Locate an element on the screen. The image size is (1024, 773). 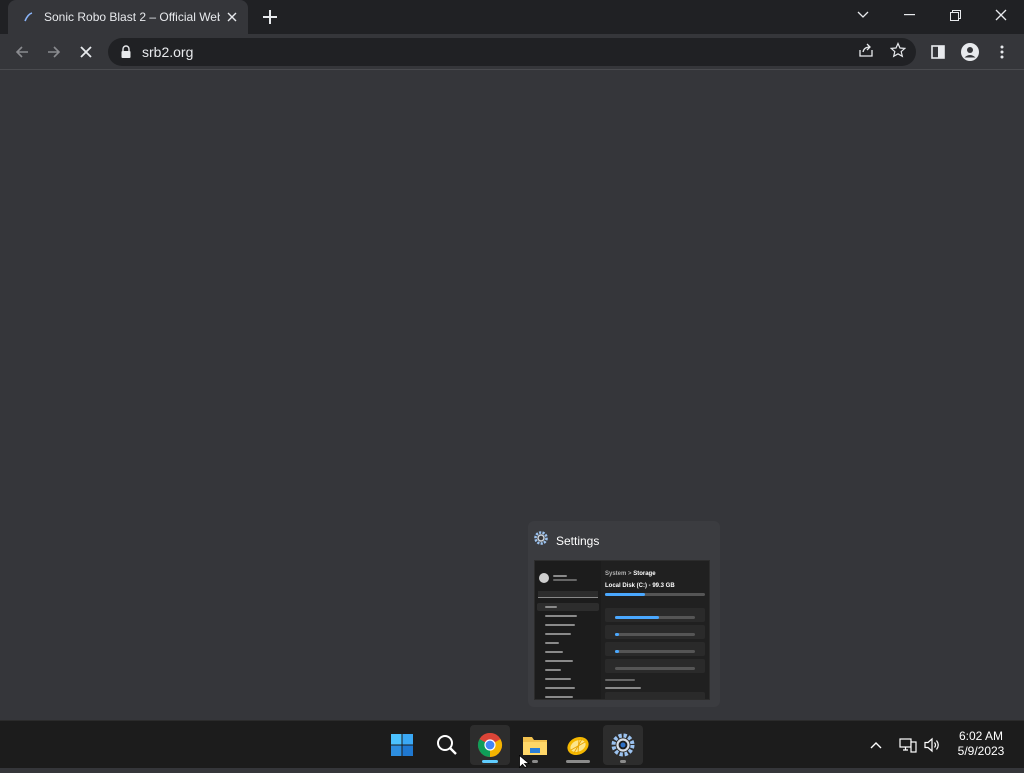
tab-close-icon is located at coordinates (232, 17).